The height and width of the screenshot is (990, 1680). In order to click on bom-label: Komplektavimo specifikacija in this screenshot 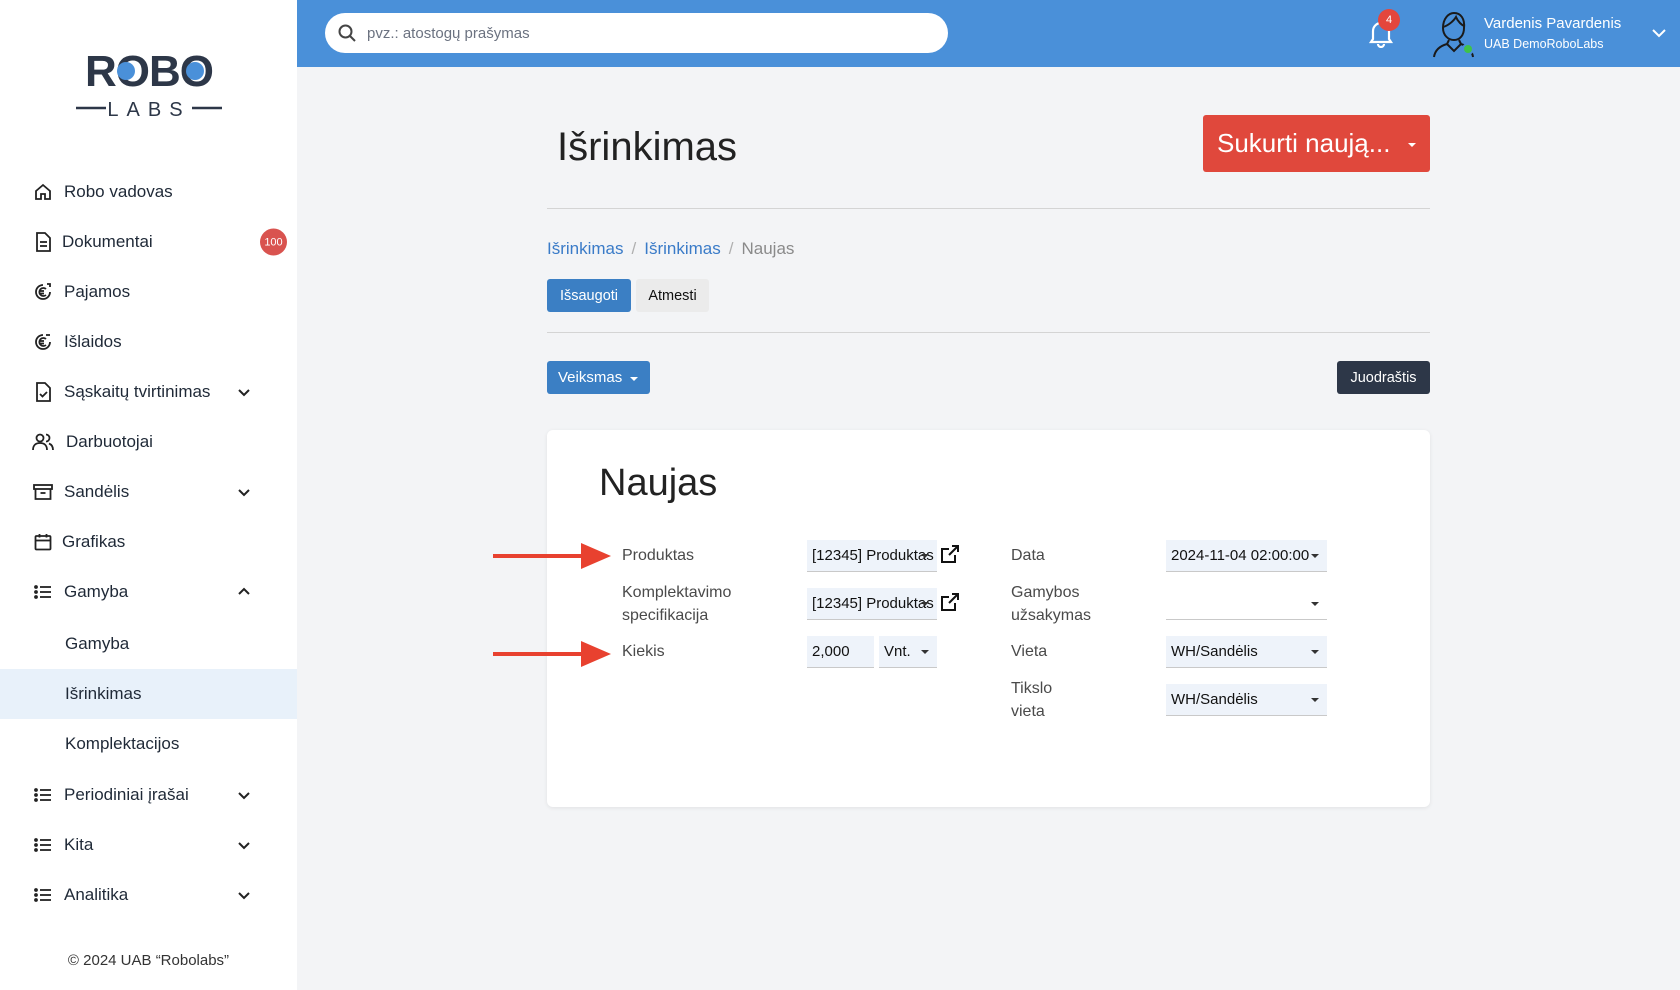, I will do `click(676, 604)`.